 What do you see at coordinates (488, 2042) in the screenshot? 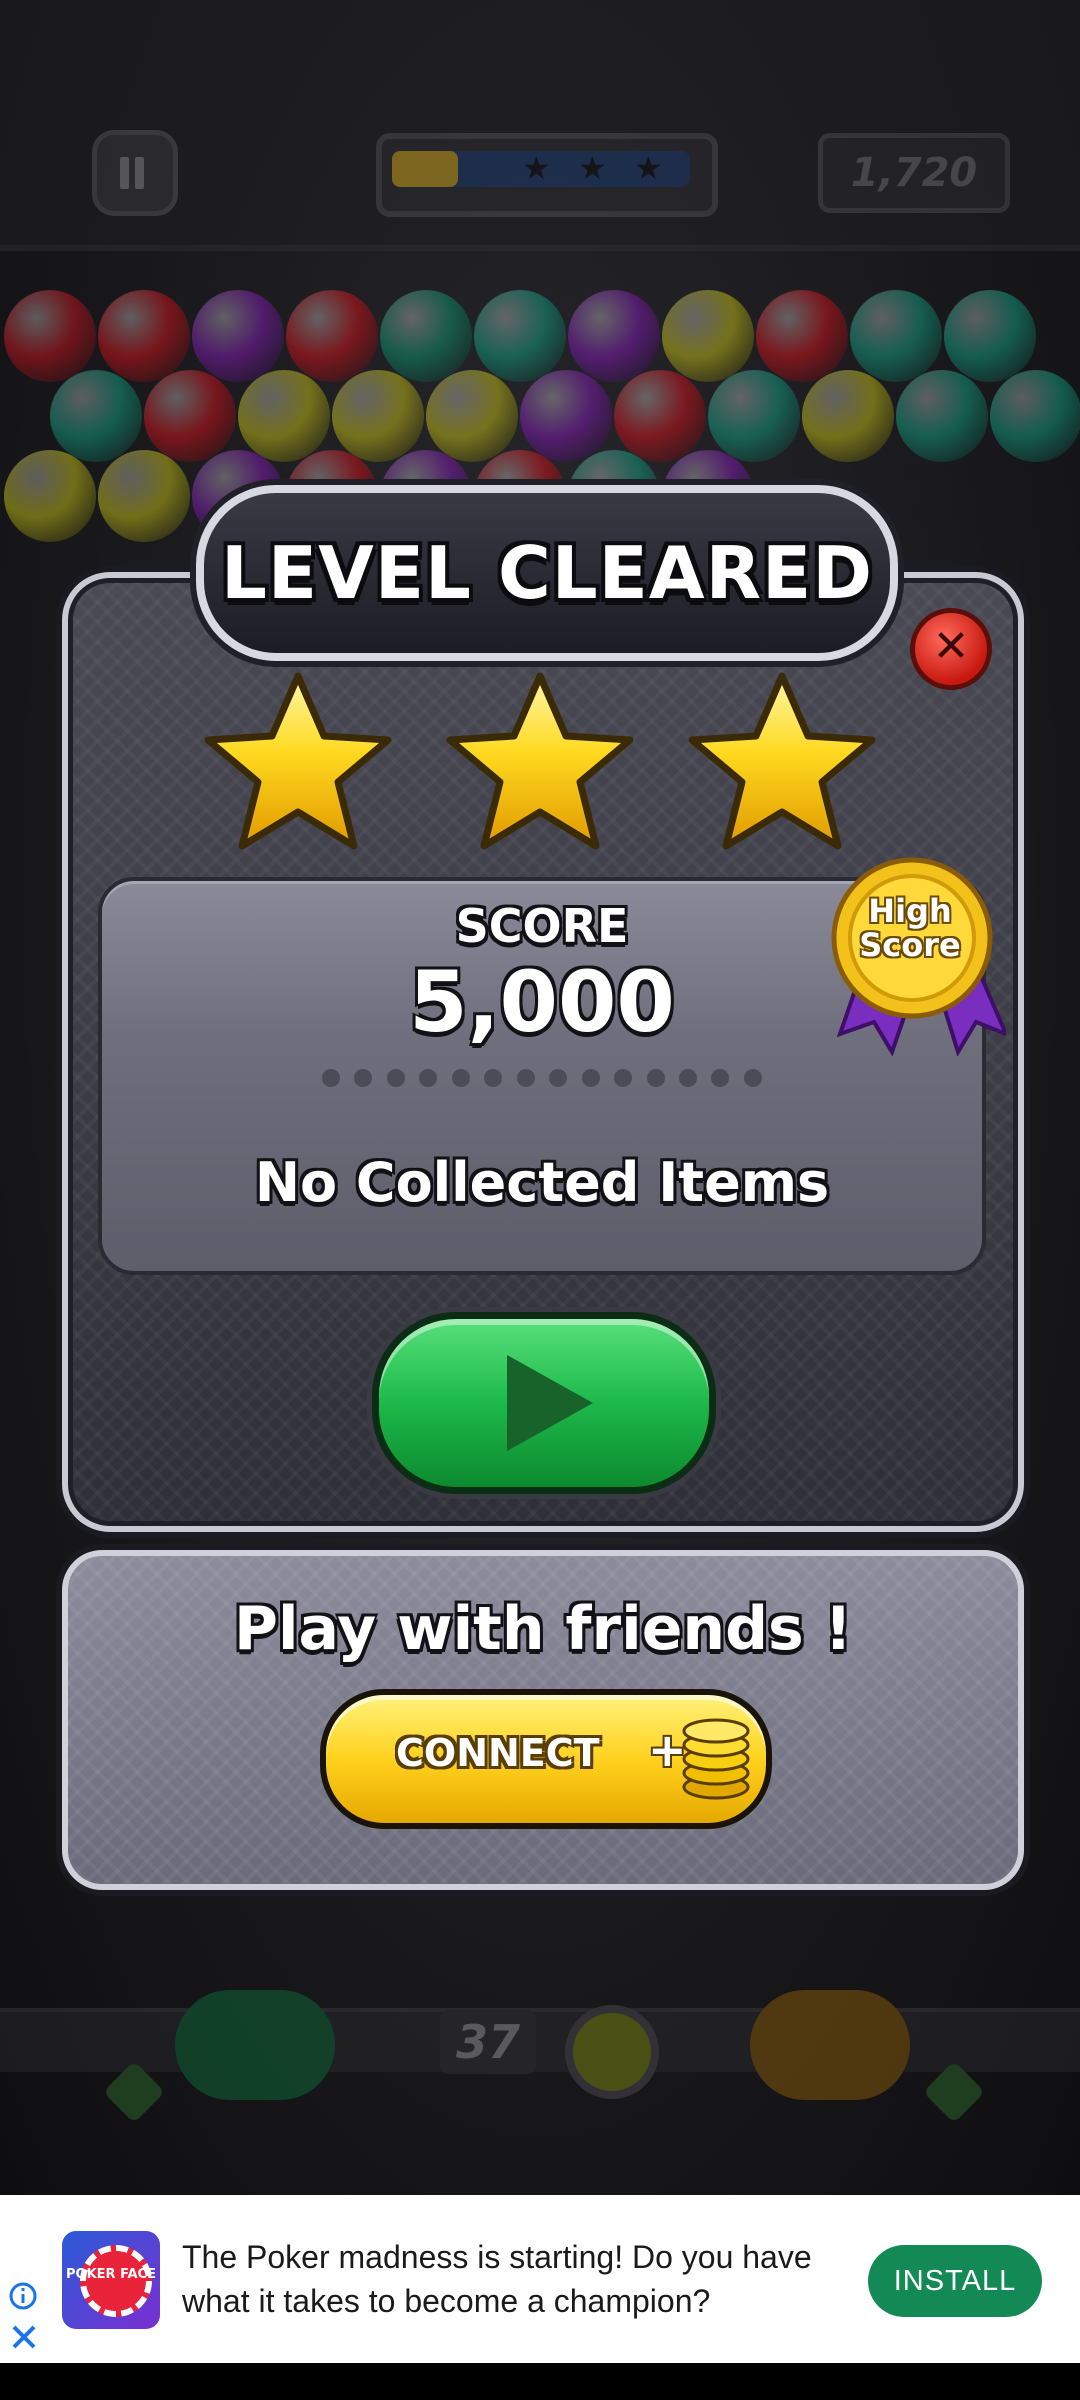
I see `shots-remaining: 37` at bounding box center [488, 2042].